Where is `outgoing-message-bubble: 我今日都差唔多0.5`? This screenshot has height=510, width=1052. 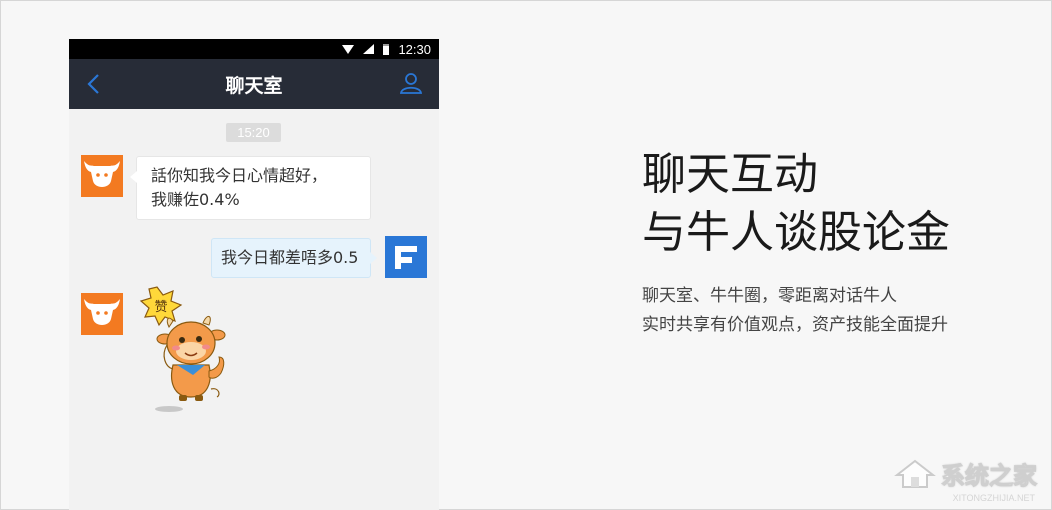
outgoing-message-bubble: 我今日都差唔多0.5 is located at coordinates (294, 258).